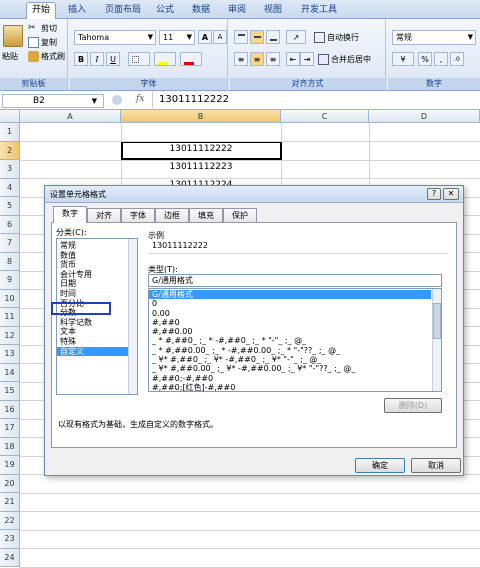 The width and height of the screenshot is (480, 568). What do you see at coordinates (413, 405) in the screenshot?
I see `delete-button: 删除(D)` at bounding box center [413, 405].